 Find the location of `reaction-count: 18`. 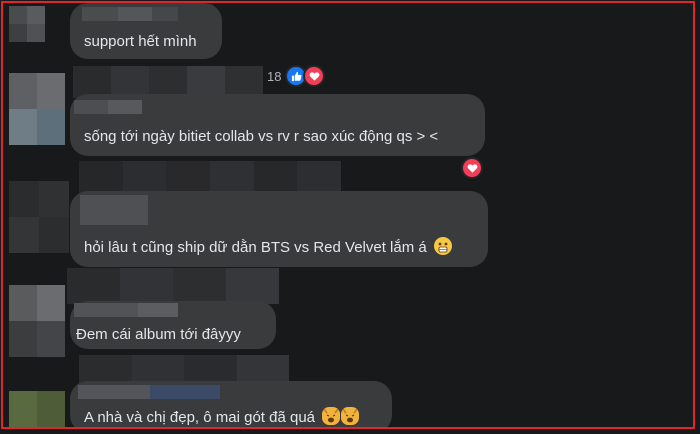

reaction-count: 18 is located at coordinates (274, 76).